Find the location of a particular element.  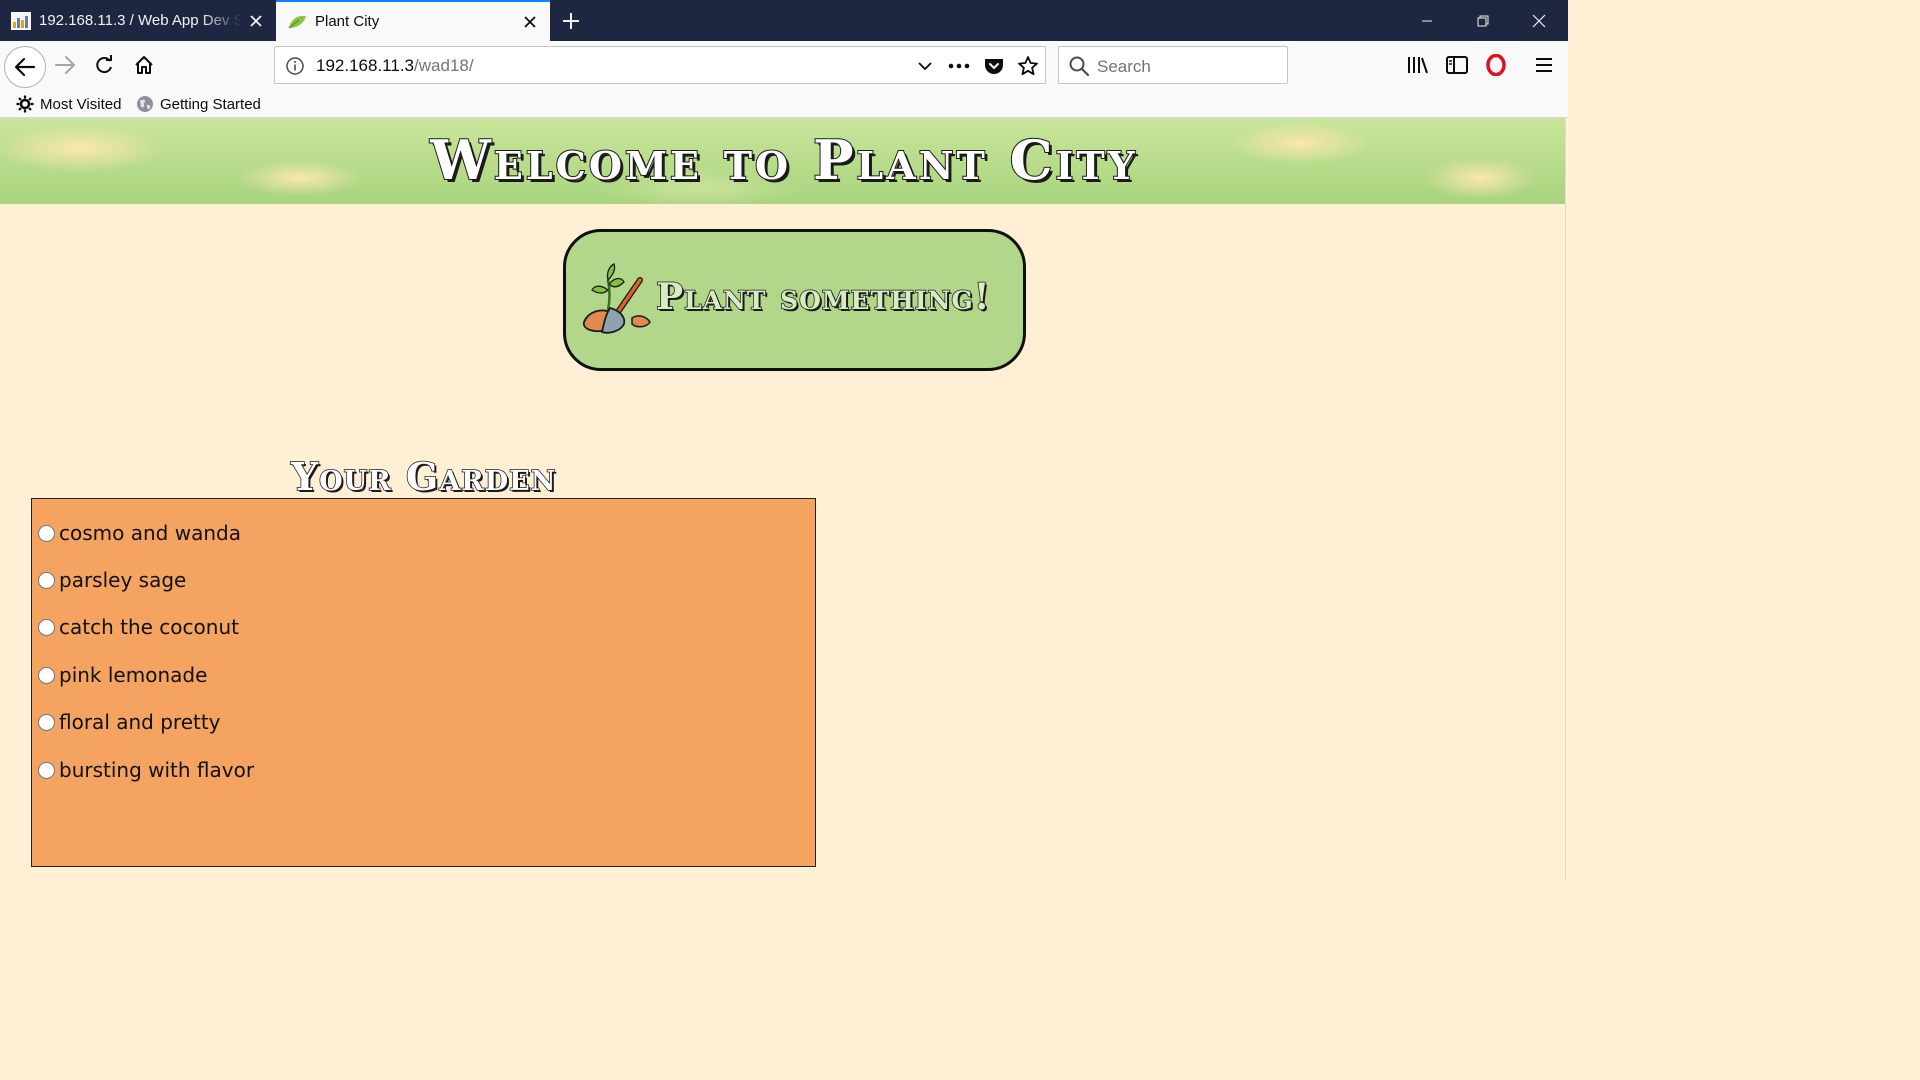

phpmyadmin-favicon-icon is located at coordinates (21, 21).